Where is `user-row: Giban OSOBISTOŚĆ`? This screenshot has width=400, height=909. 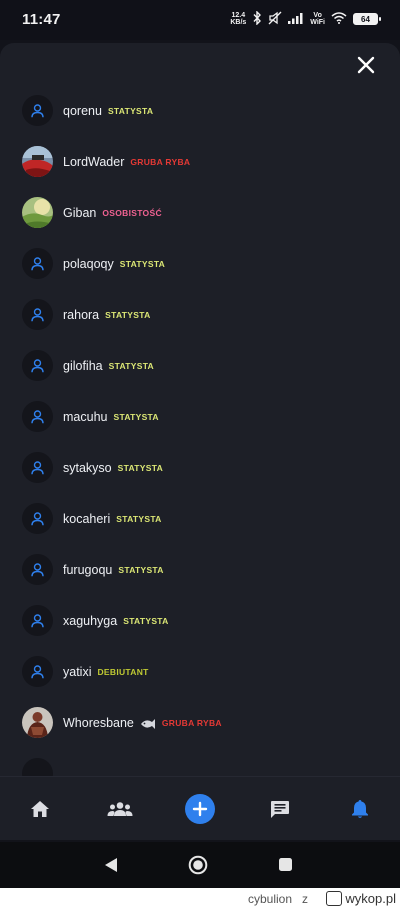
user-row: Giban OSOBISTOŚĆ is located at coordinates (200, 212).